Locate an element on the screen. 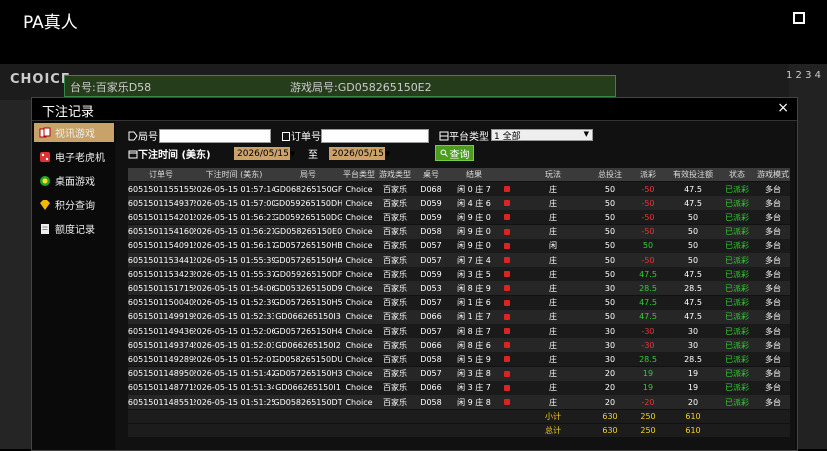  diamond-icon is located at coordinates (45, 204).